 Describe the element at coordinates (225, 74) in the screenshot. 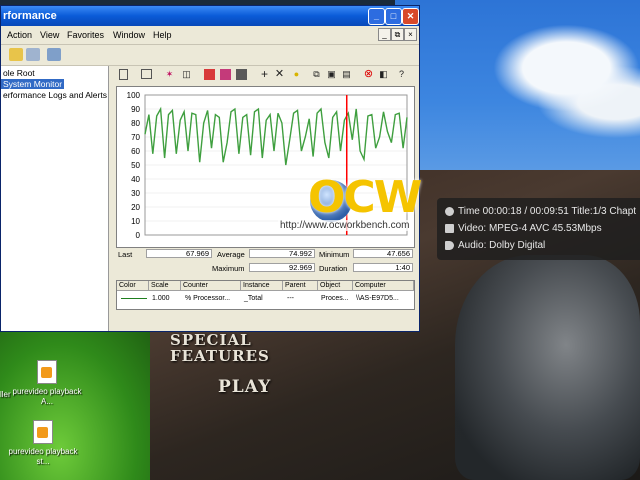

I see `view-histogram-icon` at that location.